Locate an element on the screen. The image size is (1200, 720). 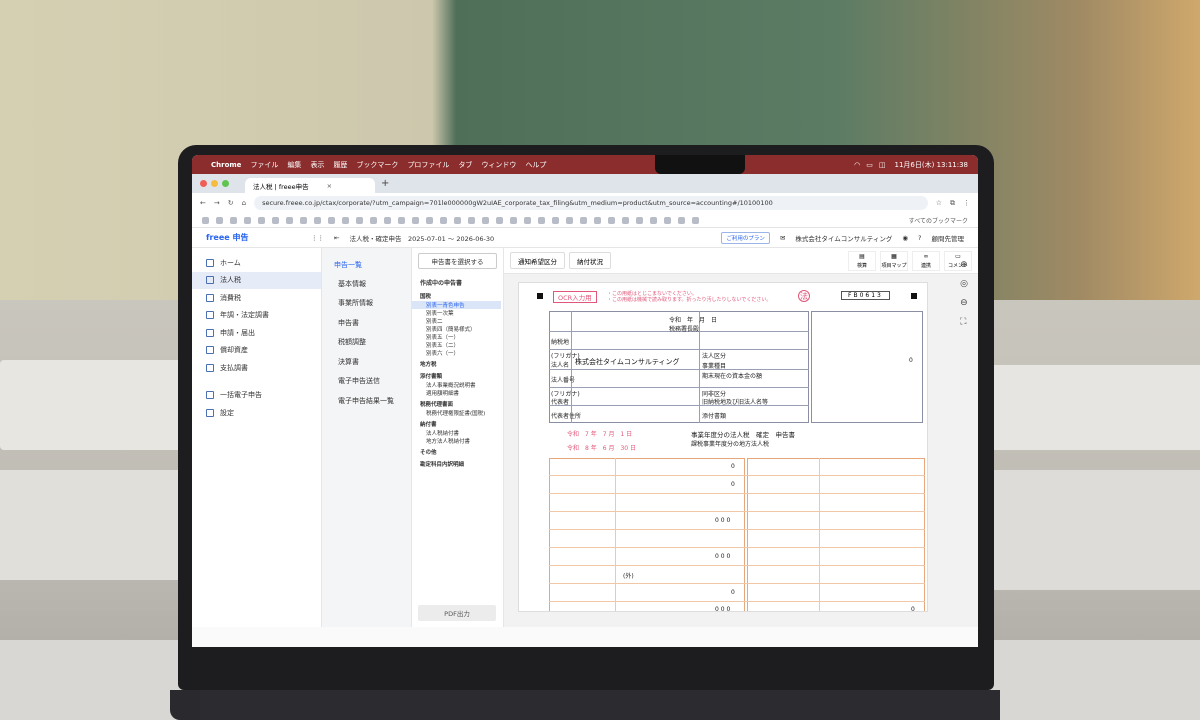
help-icon: ? is located at coordinates (919, 238).